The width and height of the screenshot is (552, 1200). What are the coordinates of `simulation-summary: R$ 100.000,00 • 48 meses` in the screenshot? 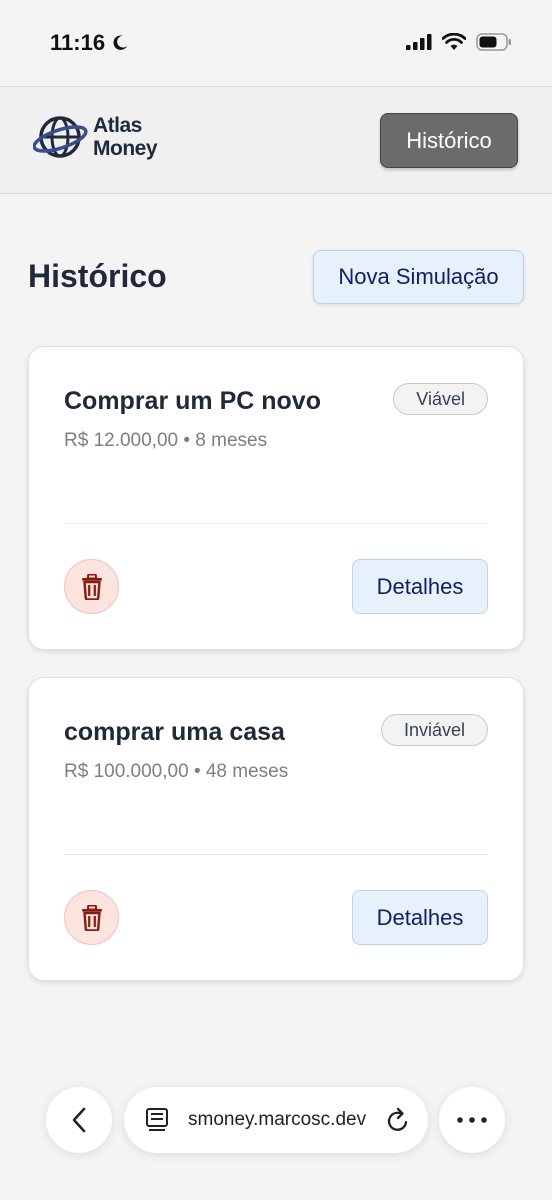 It's located at (176, 771).